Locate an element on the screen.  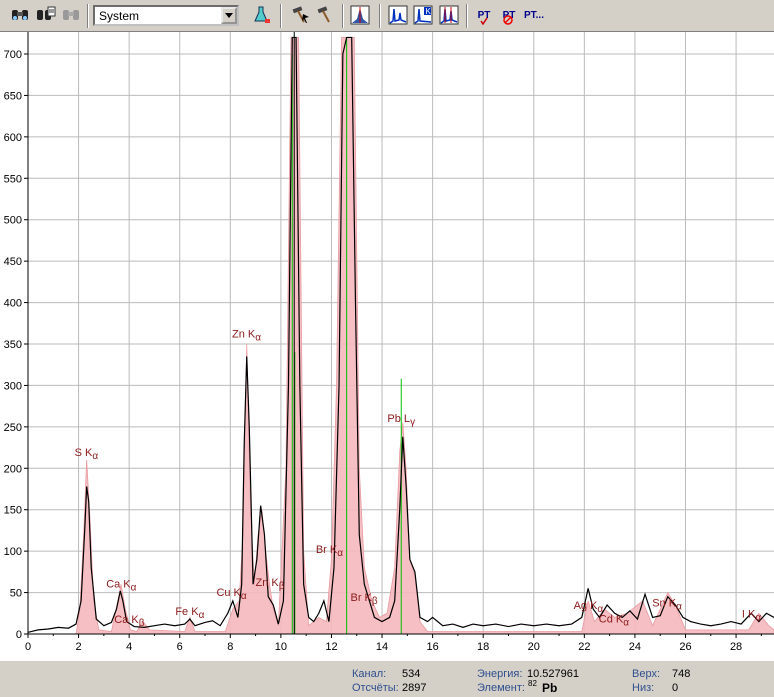
spectrum-marked-icon is located at coordinates (449, 15).